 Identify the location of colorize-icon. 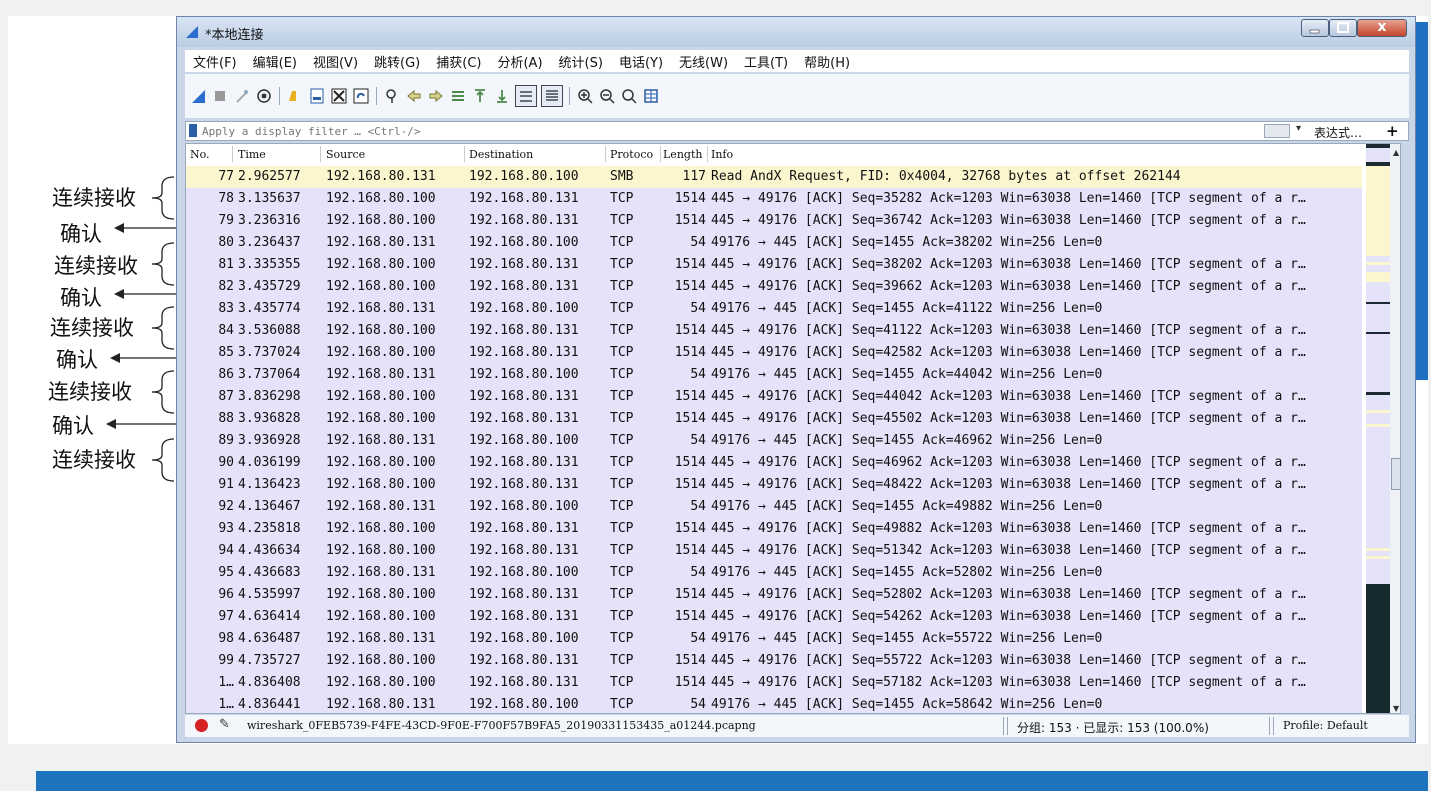
(552, 96).